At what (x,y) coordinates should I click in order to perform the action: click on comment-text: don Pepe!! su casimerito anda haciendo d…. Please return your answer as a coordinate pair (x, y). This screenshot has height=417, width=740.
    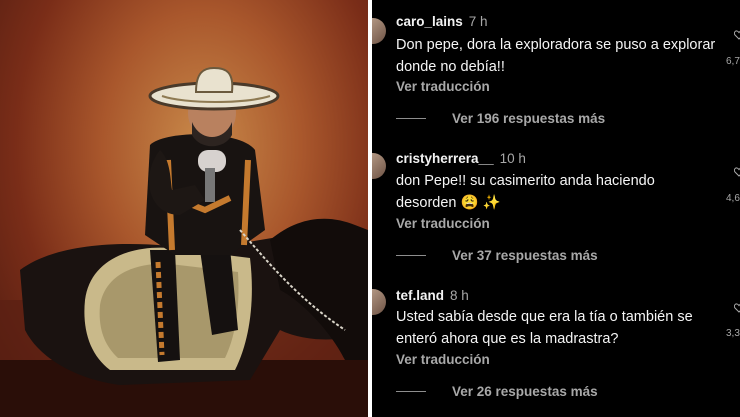
    Looking at the image, I should click on (525, 192).